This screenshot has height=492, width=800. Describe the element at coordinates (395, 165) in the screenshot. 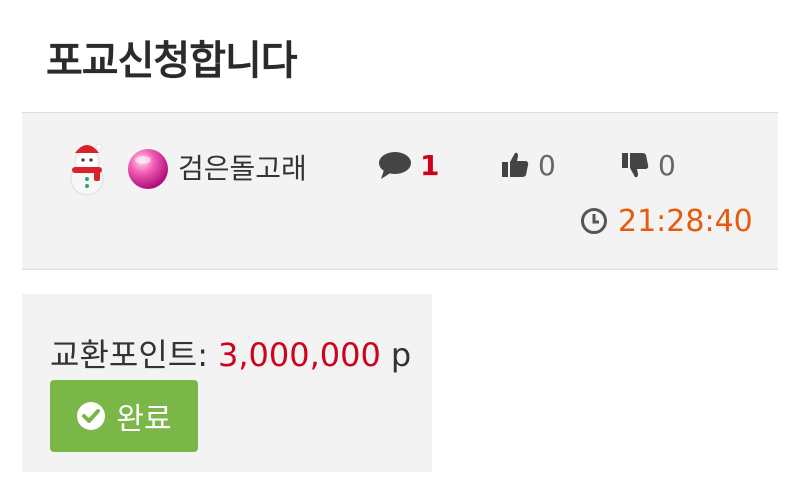

I see `comment-icon` at that location.